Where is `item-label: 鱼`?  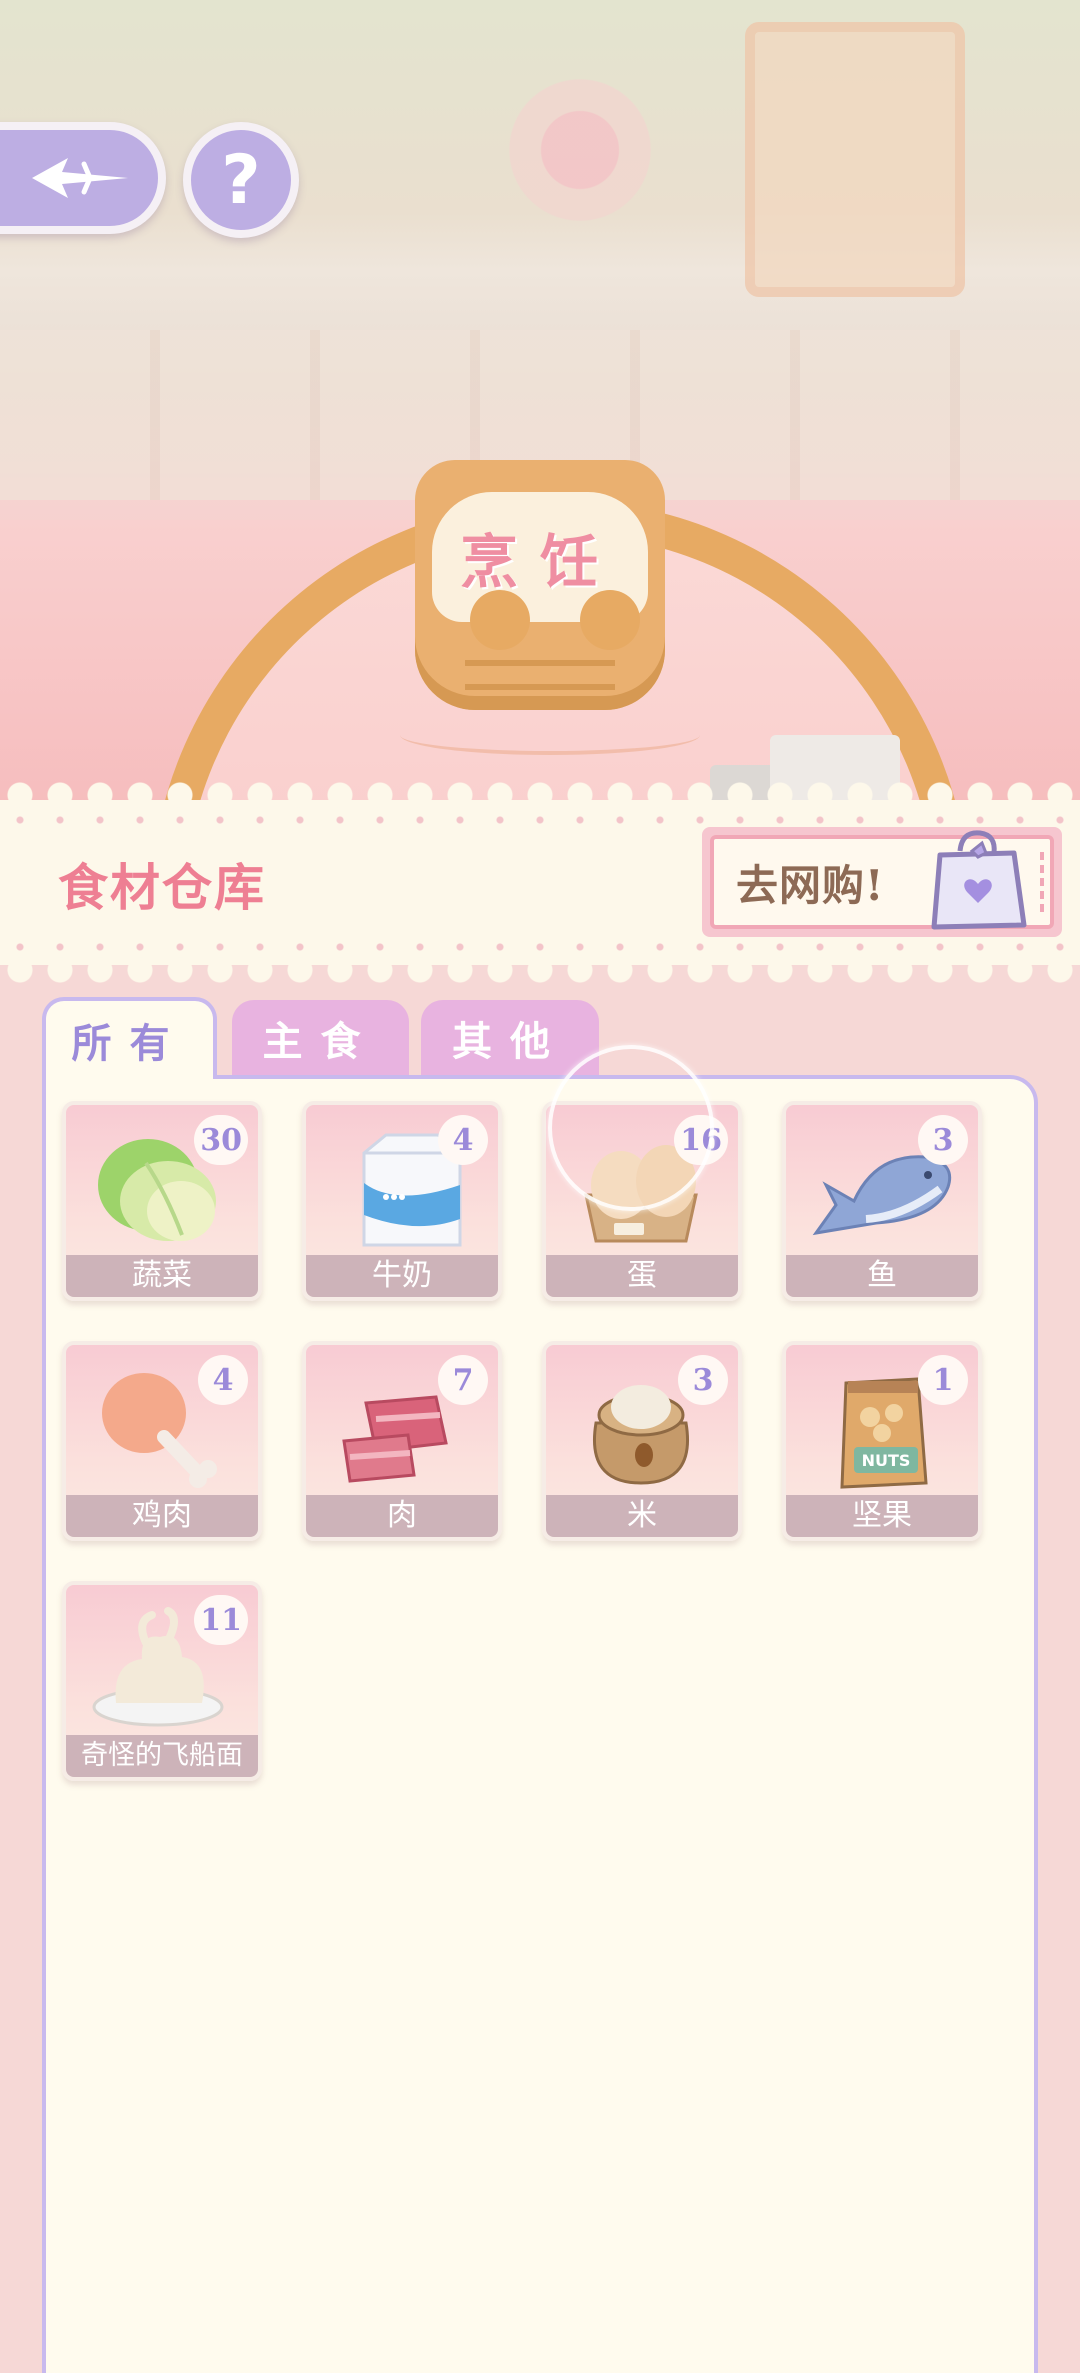
item-label: 鱼 is located at coordinates (882, 1276).